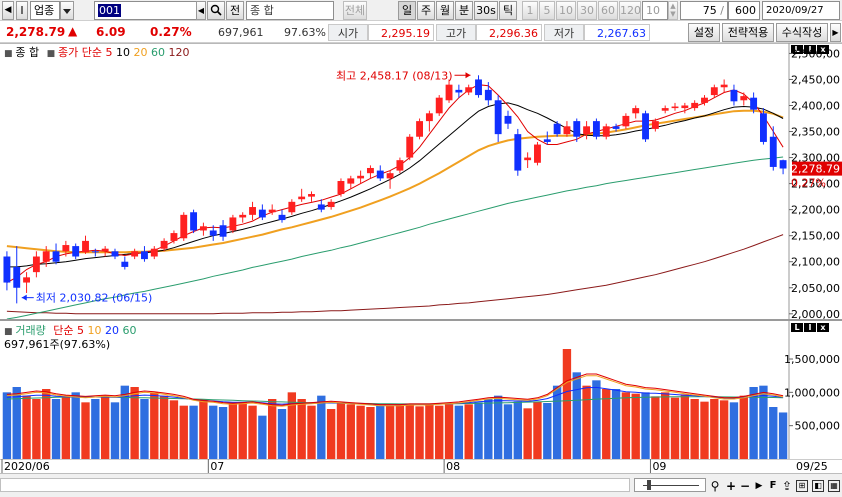  I want to click on window-icon: ◧, so click(818, 486).